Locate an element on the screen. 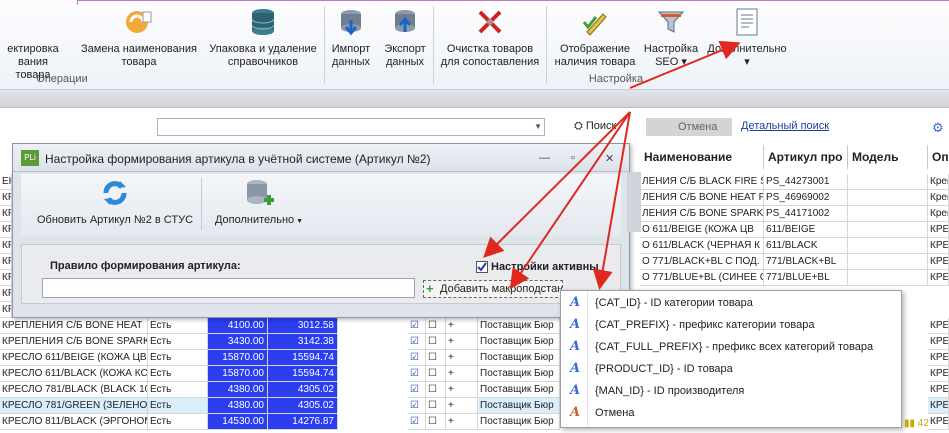 The image size is (949, 433). menu-item-cancel: A Отмена is located at coordinates (731, 413).